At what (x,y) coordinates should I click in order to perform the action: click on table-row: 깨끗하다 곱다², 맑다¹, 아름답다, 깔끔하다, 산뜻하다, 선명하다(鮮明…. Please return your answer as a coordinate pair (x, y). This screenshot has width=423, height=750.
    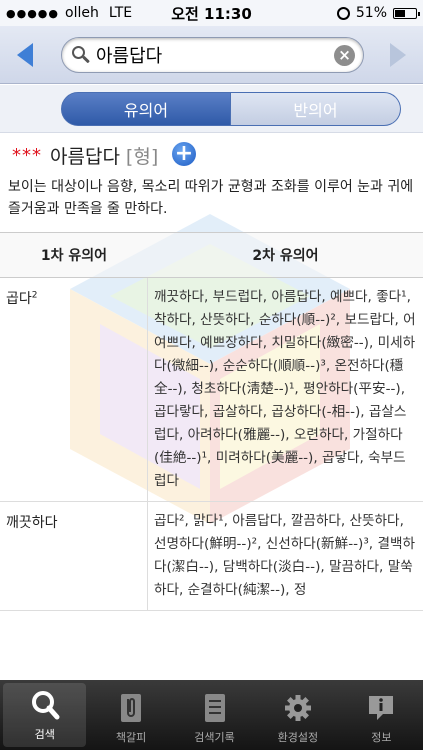
    Looking at the image, I should click on (211, 556).